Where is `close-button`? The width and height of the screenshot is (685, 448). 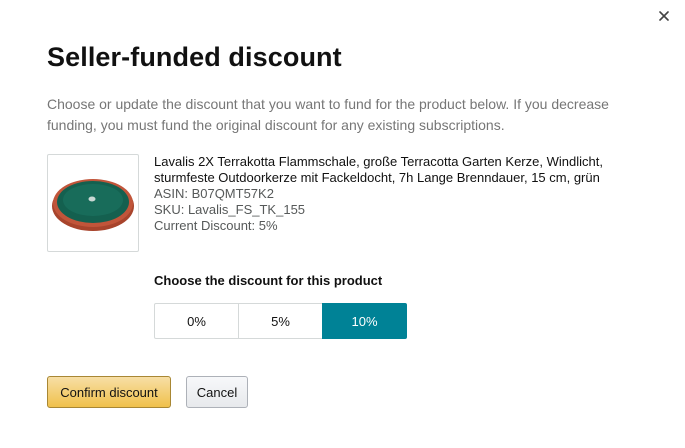
close-button is located at coordinates (664, 16).